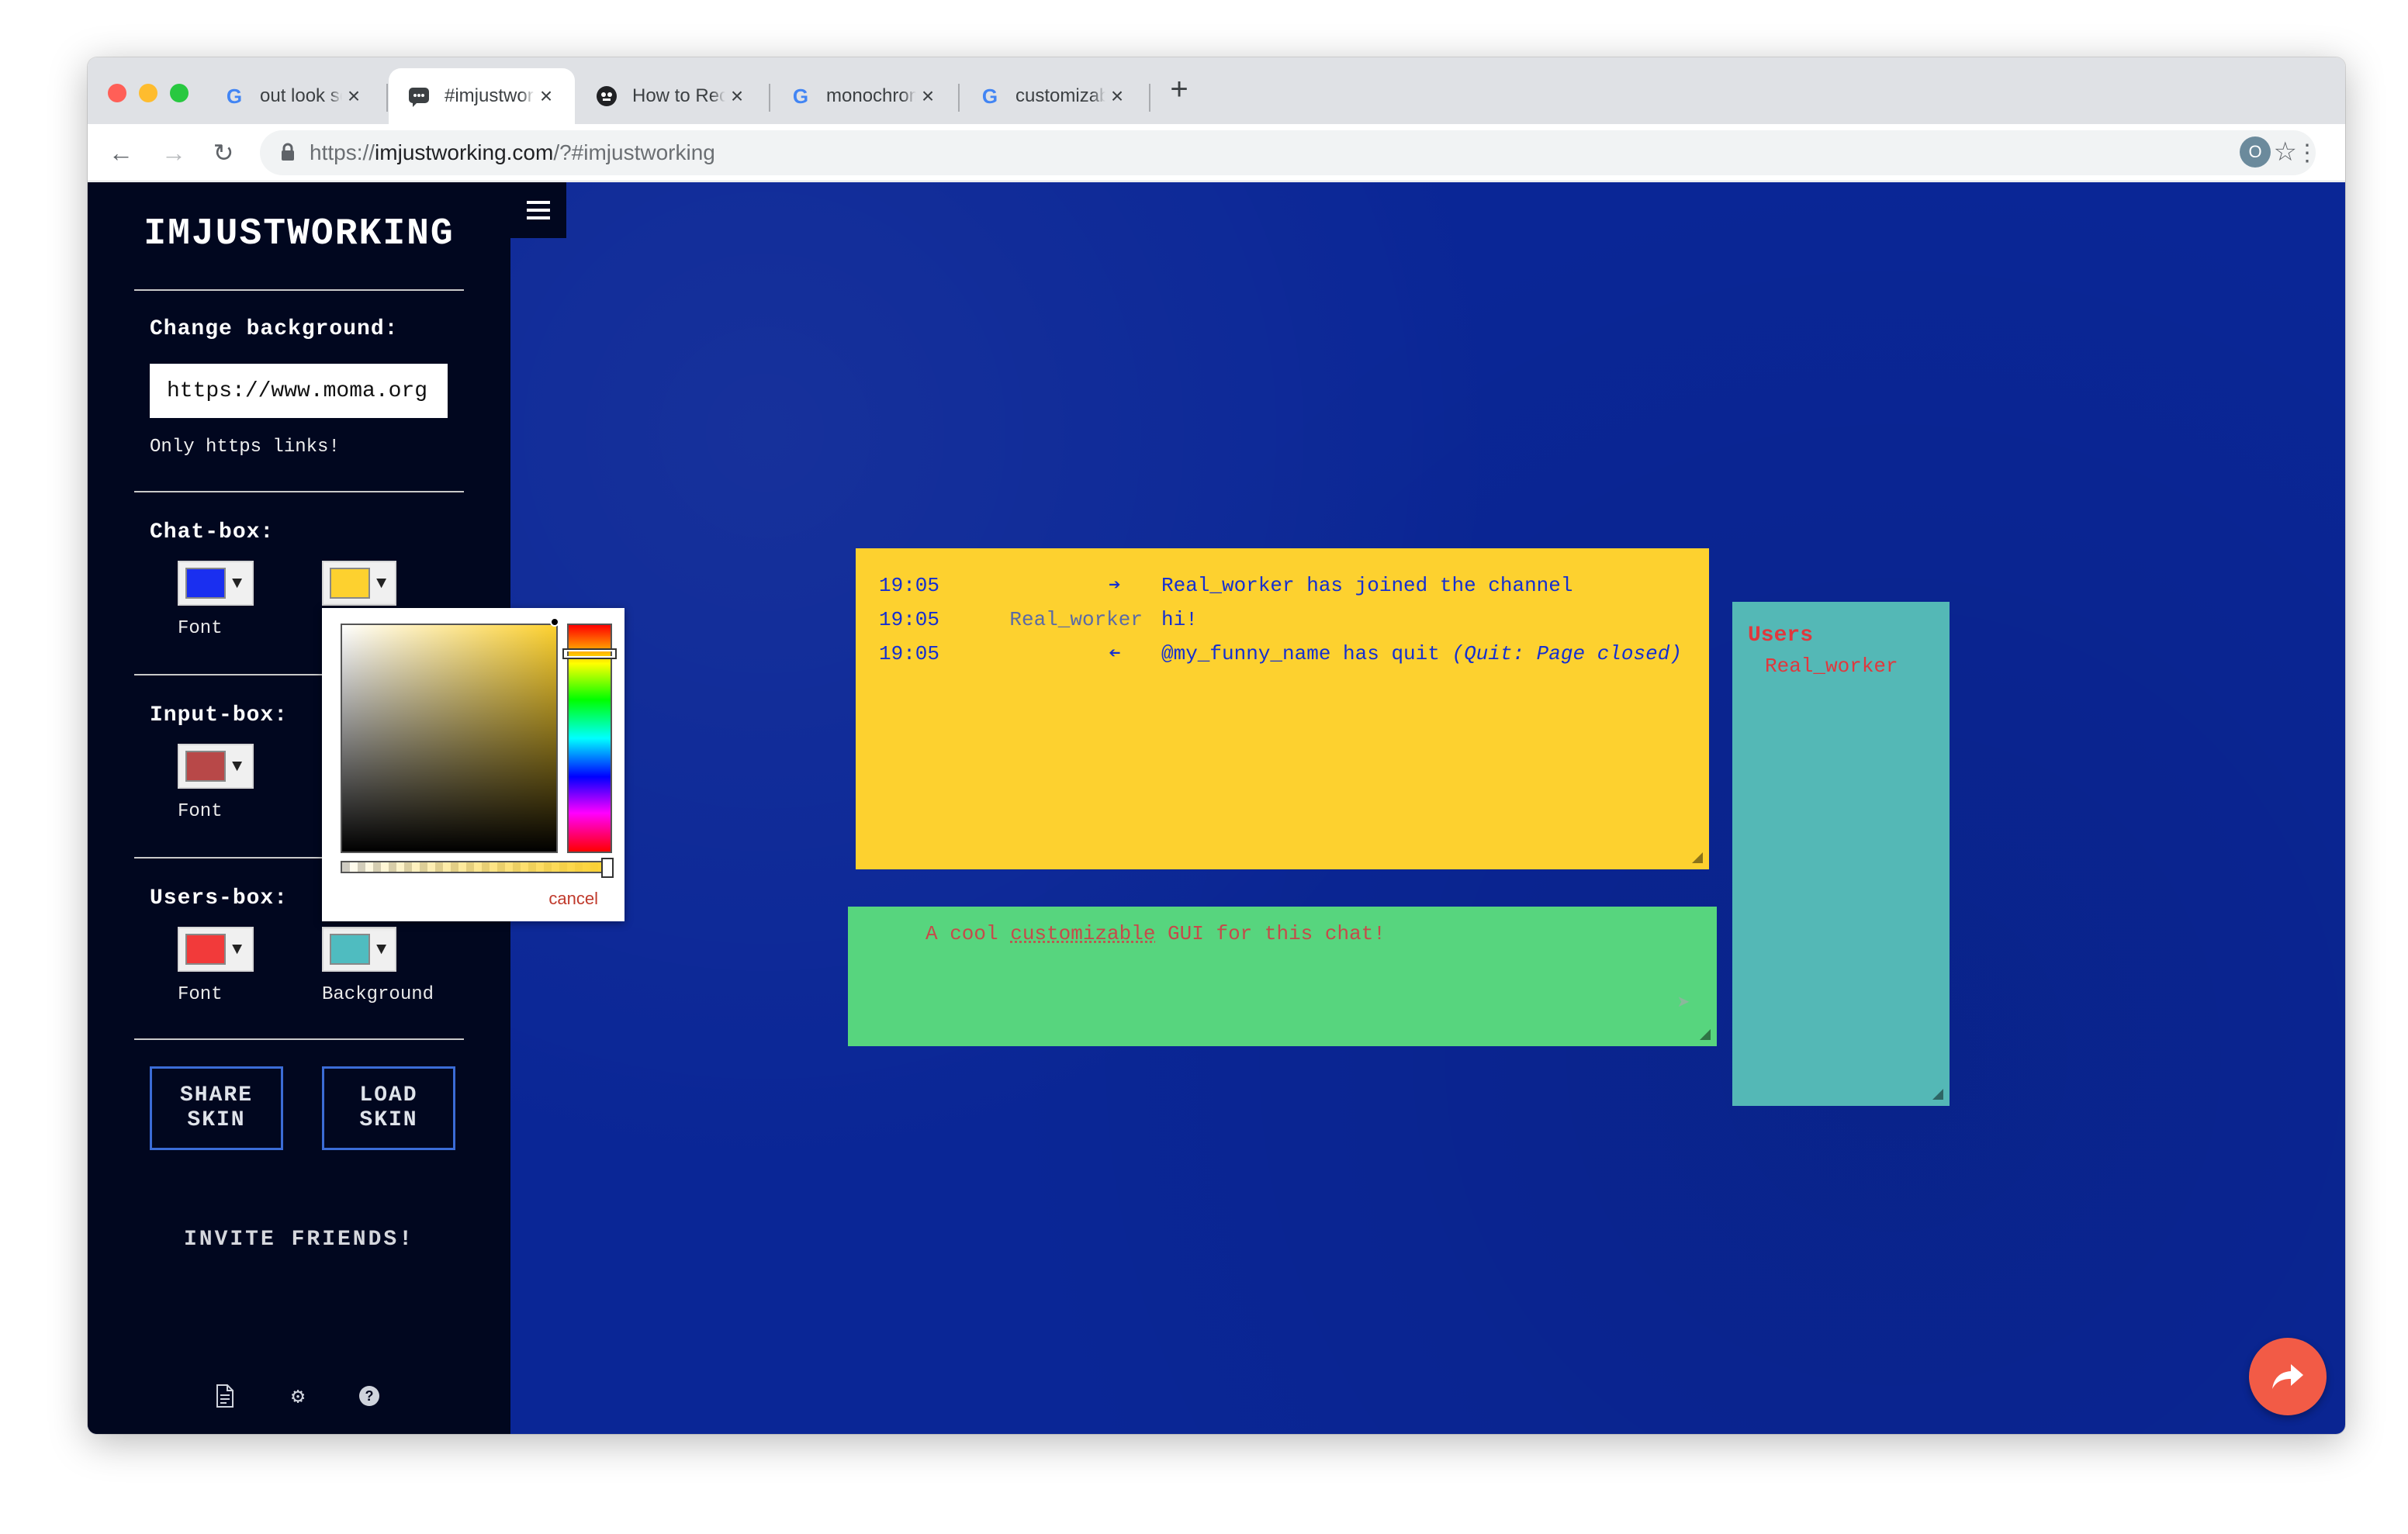  What do you see at coordinates (1060, 95) in the screenshot?
I see `tab-title: customizable - Google Search` at bounding box center [1060, 95].